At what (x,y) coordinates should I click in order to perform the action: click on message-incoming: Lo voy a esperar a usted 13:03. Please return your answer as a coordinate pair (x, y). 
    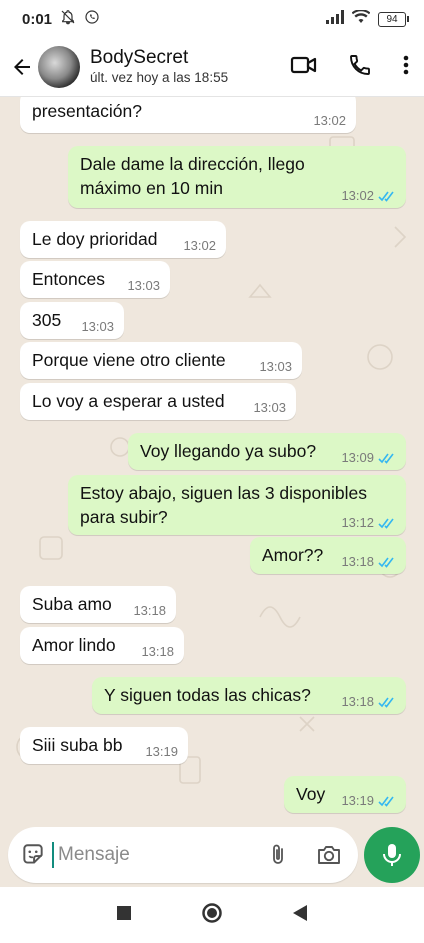
    Looking at the image, I should click on (158, 401).